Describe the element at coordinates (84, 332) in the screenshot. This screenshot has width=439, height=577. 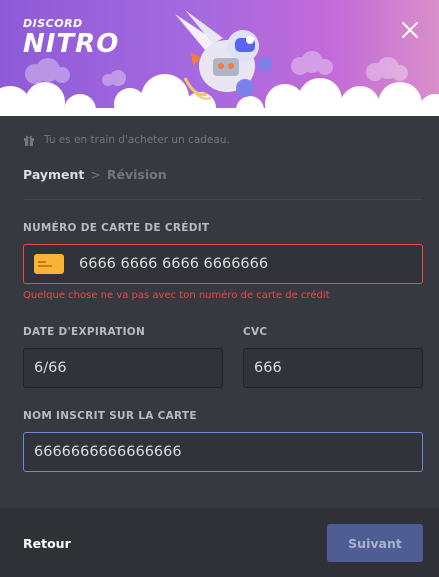
I see `expiration-label: DATE D'EXPIRATION` at that location.